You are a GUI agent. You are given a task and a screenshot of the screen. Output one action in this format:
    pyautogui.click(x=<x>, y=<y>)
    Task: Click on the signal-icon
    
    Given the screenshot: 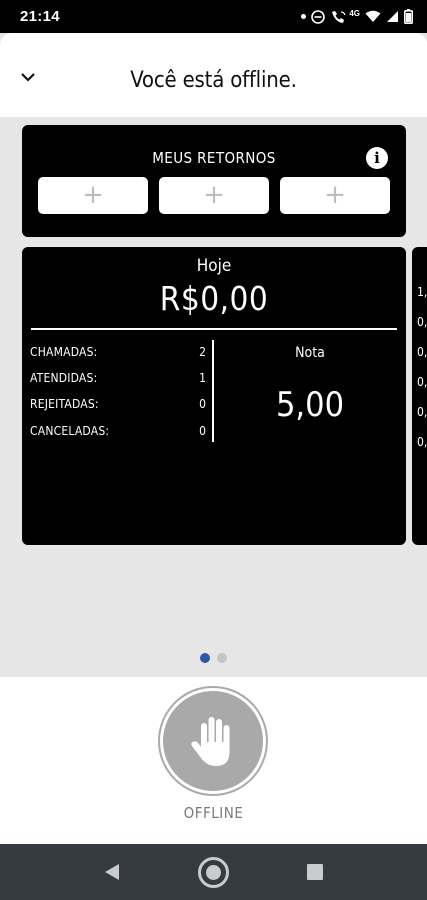 What is the action you would take?
    pyautogui.click(x=392, y=16)
    